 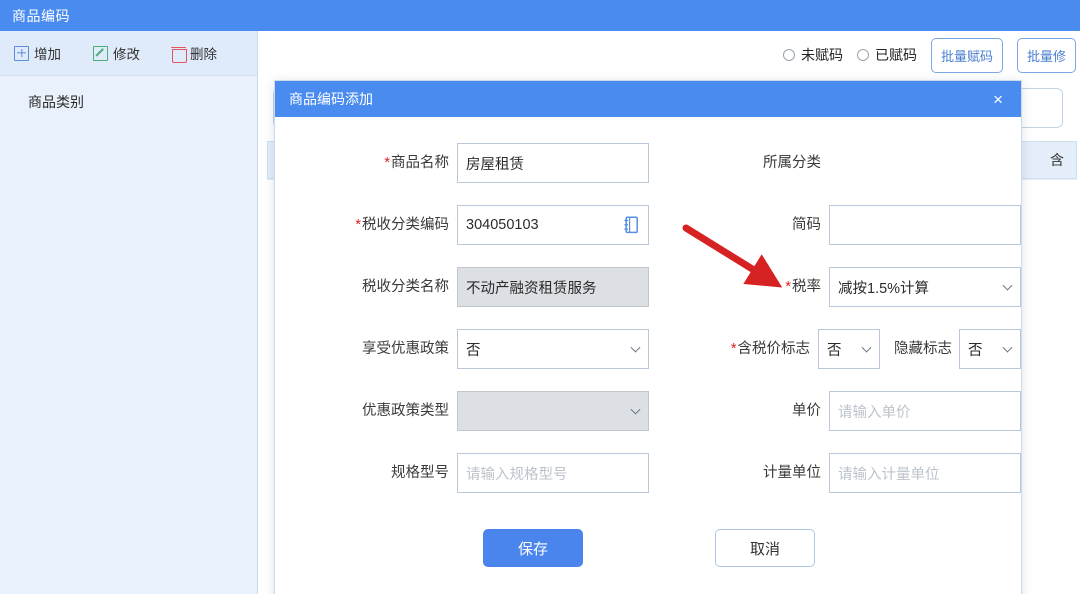 What do you see at coordinates (179, 54) in the screenshot?
I see `trash-icon` at bounding box center [179, 54].